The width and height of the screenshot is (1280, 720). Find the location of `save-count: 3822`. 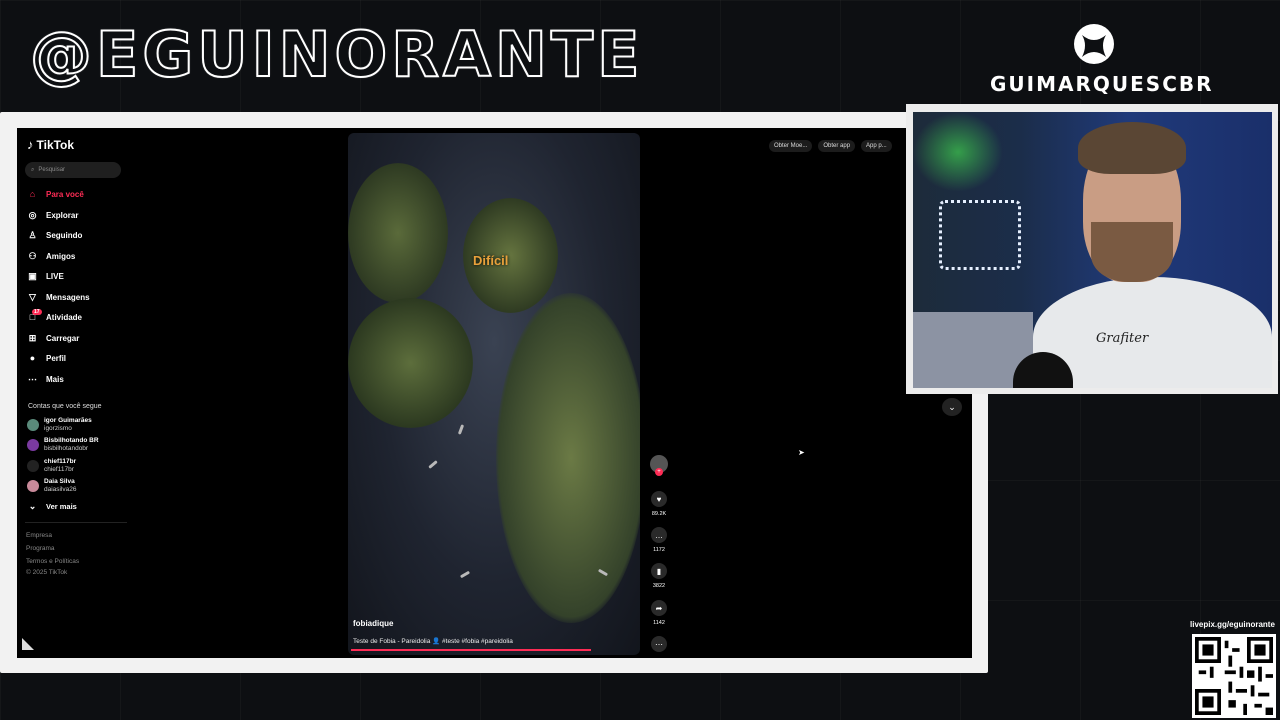

save-count: 3822 is located at coordinates (659, 586).